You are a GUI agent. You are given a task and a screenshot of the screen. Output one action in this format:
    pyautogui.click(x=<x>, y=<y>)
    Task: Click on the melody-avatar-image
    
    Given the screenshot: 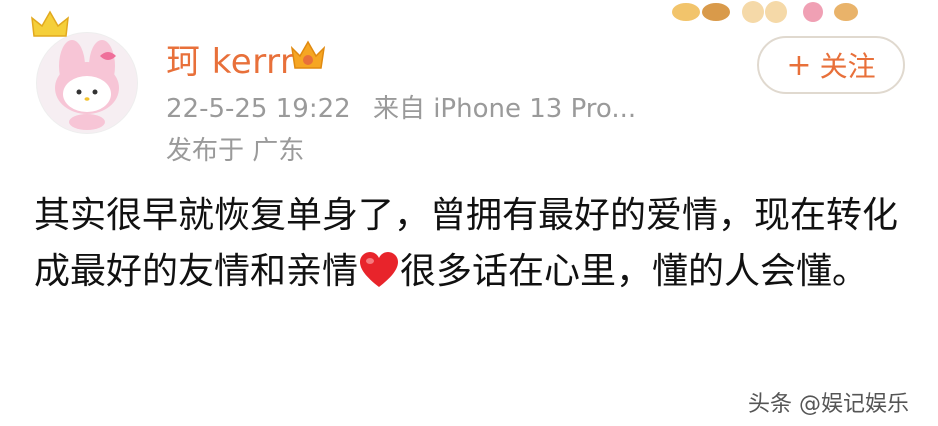 What is the action you would take?
    pyautogui.click(x=87, y=85)
    